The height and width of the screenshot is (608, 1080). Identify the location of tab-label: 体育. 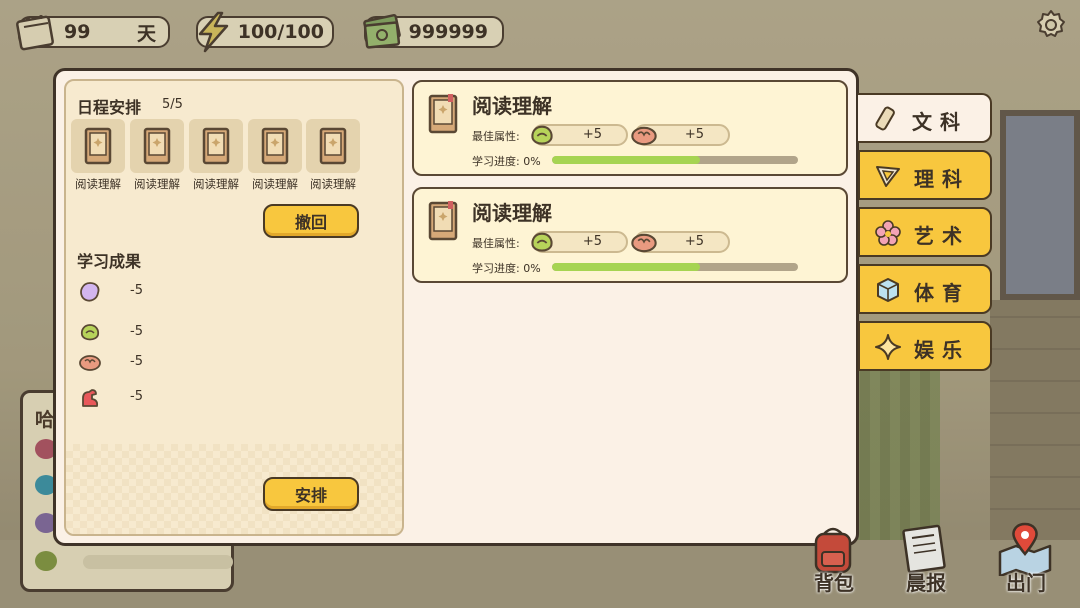
(942, 293).